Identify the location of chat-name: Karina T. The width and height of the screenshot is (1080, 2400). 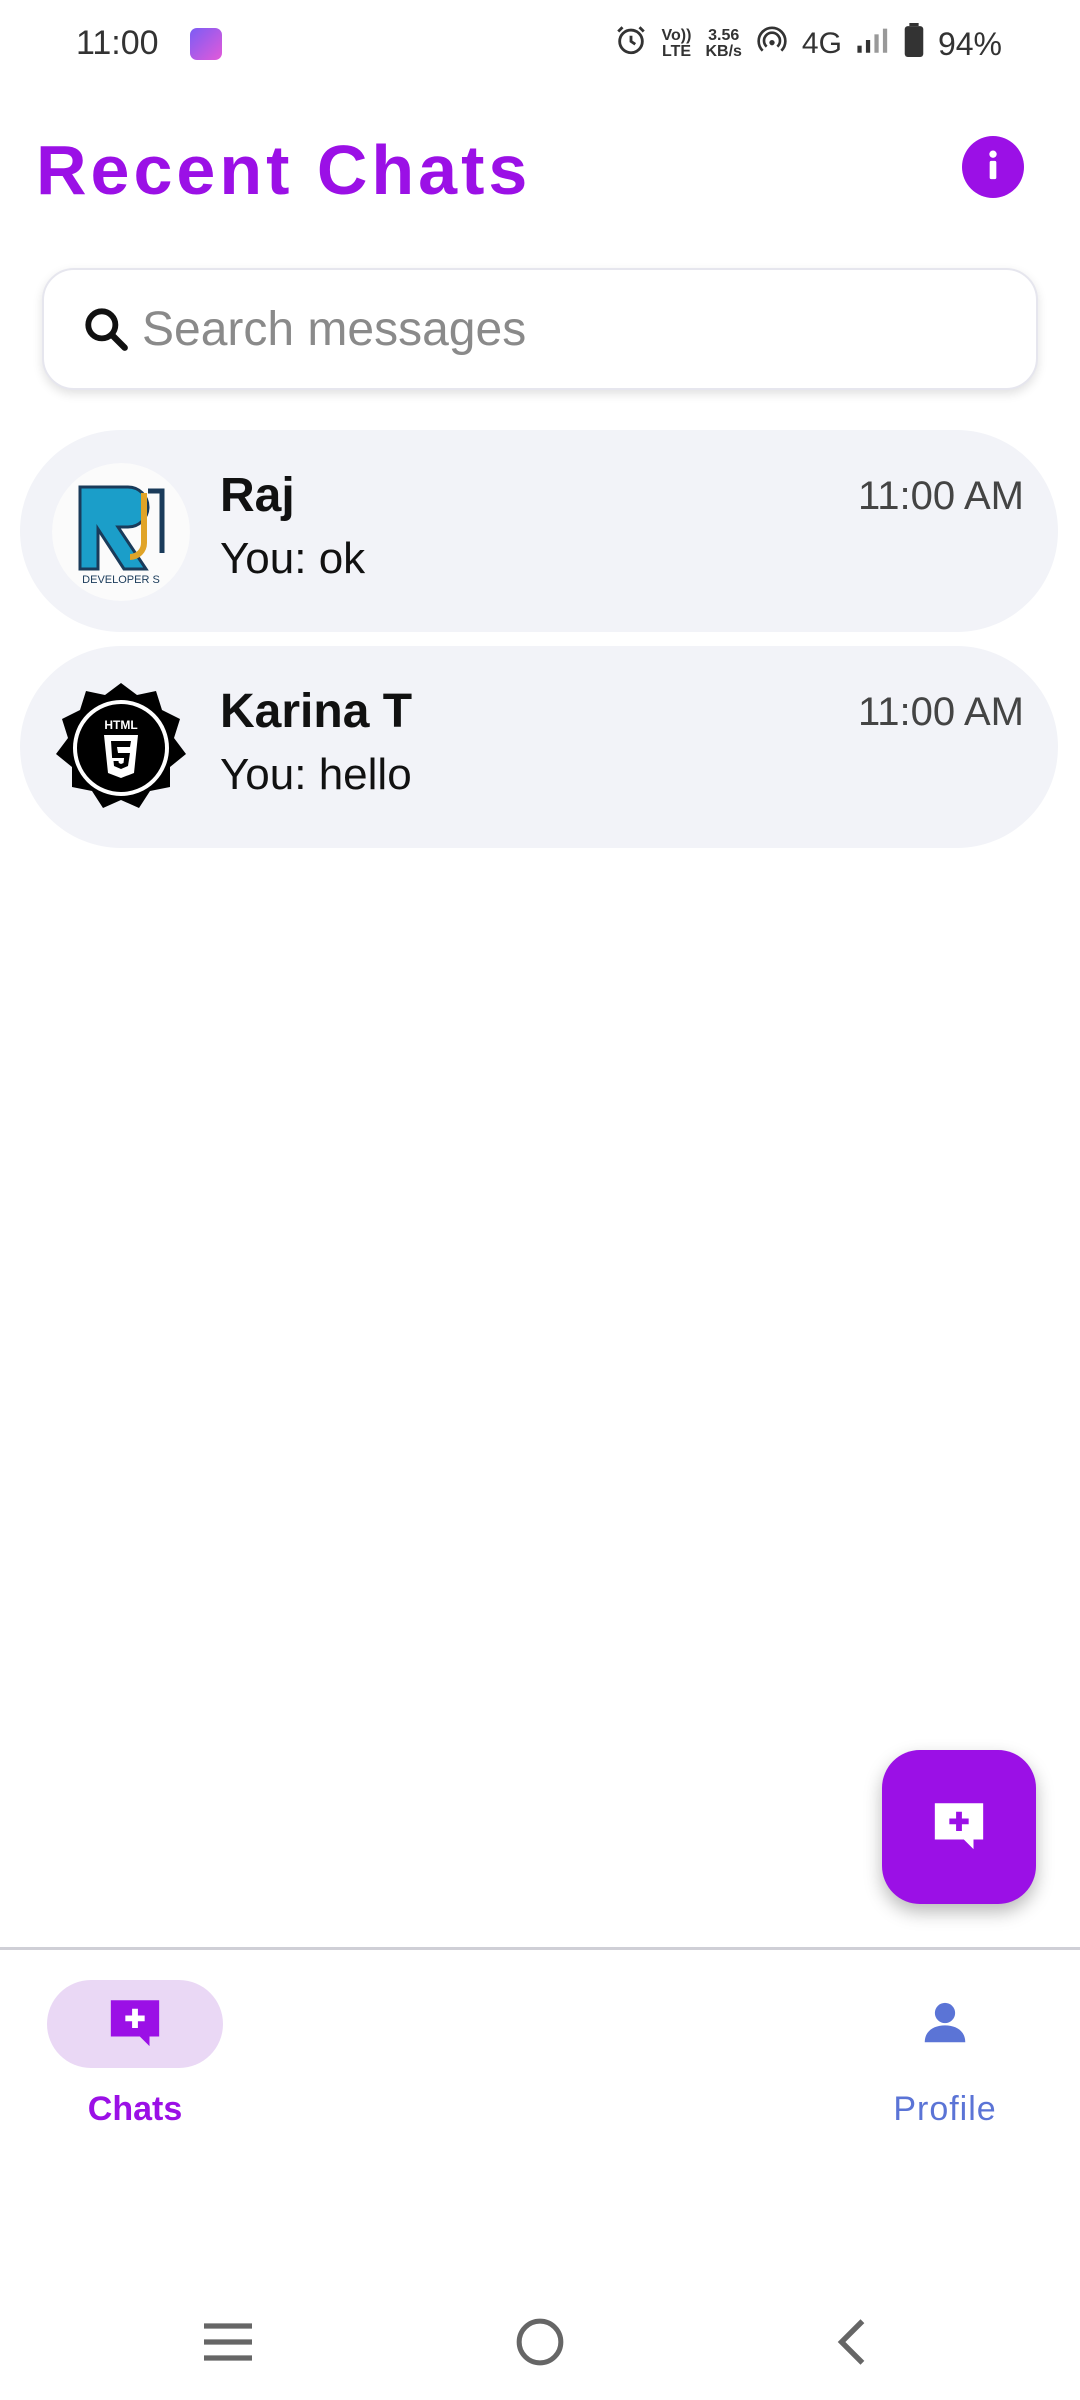
(316, 711).